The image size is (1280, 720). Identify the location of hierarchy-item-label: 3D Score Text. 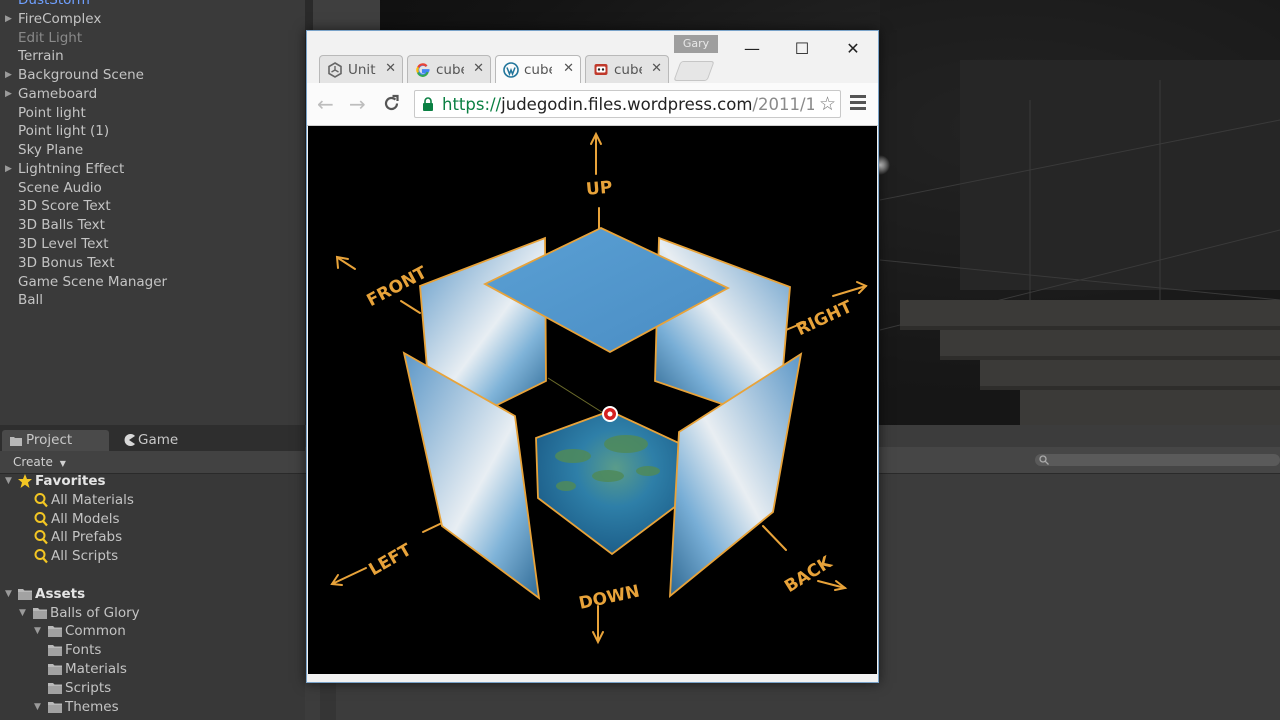
(64, 206).